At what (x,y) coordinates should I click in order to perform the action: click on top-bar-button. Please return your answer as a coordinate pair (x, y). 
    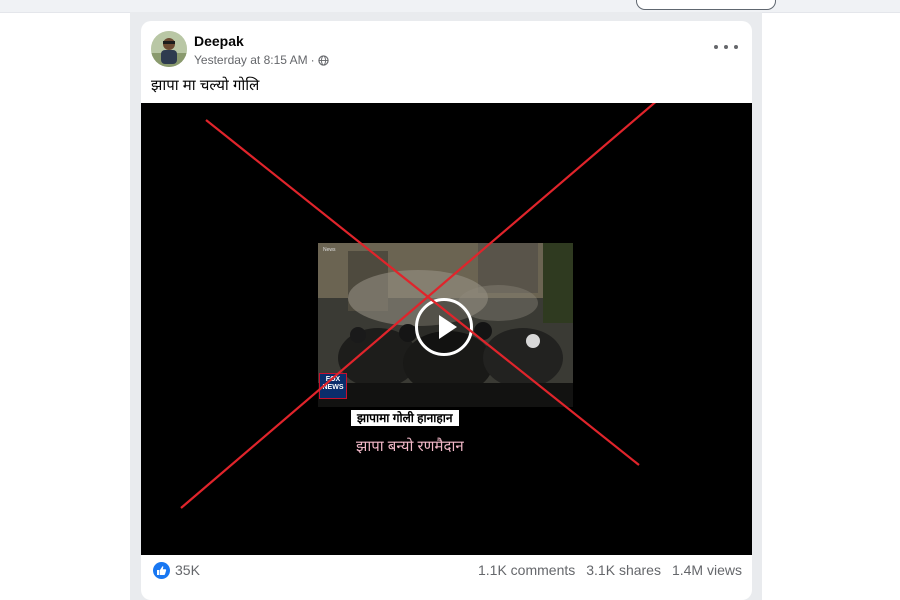
    Looking at the image, I should click on (706, 5).